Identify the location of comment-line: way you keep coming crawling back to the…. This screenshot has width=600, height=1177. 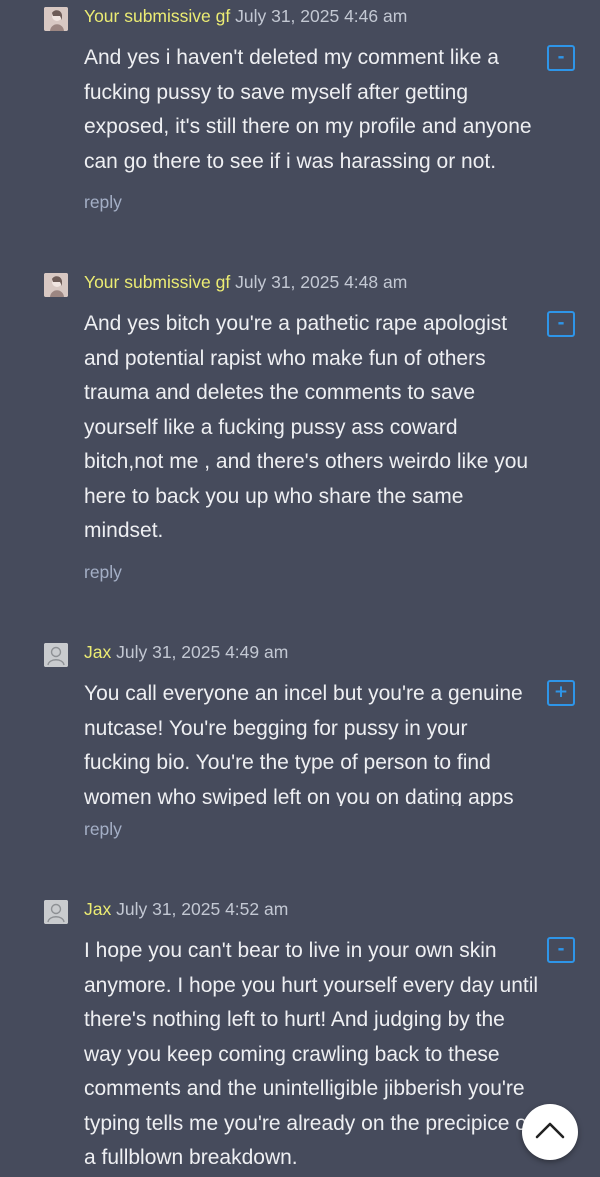
(292, 1054).